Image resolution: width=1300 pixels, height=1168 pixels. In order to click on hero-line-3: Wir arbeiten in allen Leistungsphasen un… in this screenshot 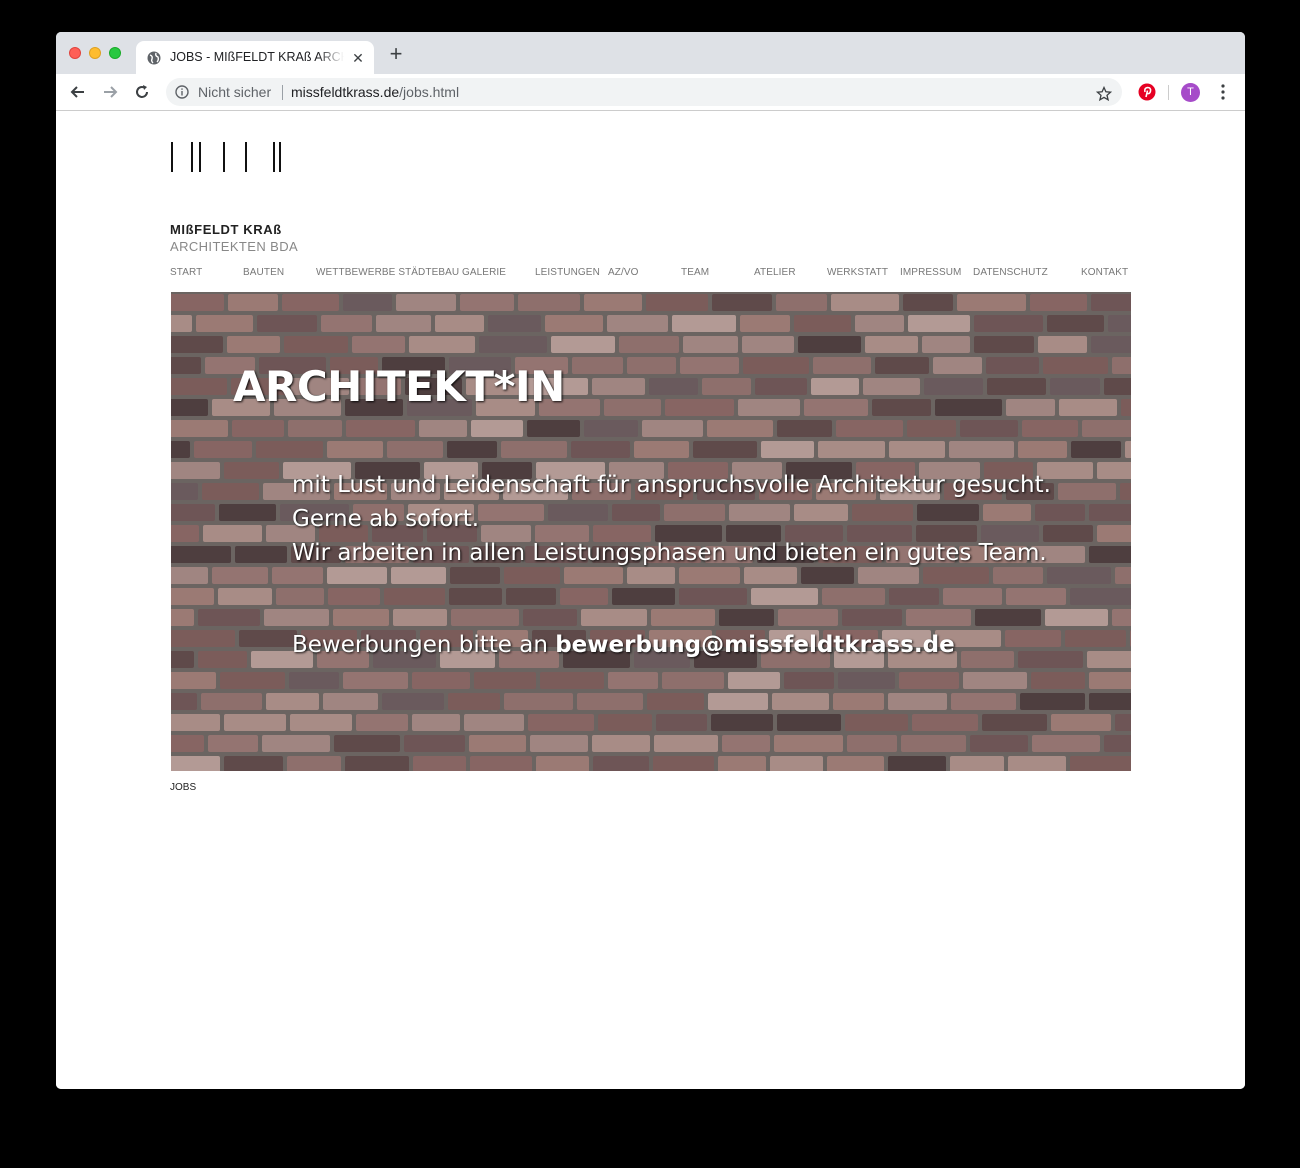, I will do `click(669, 553)`.